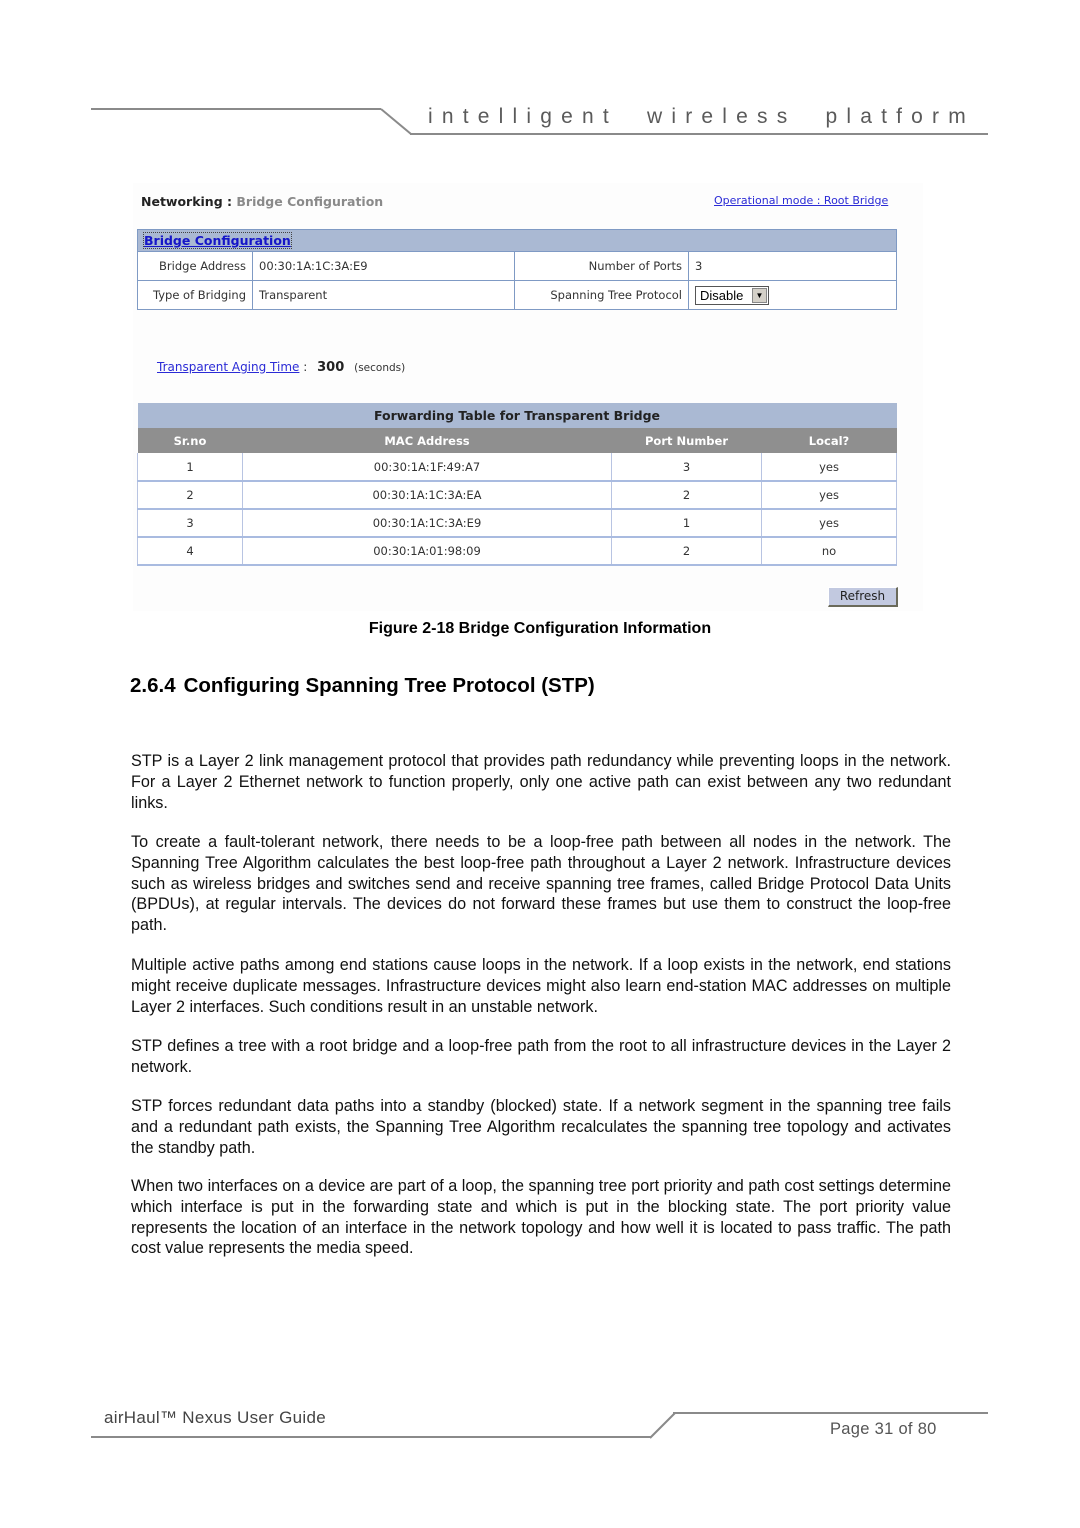 The width and height of the screenshot is (1080, 1528). I want to click on select-value: Disable, so click(722, 295).